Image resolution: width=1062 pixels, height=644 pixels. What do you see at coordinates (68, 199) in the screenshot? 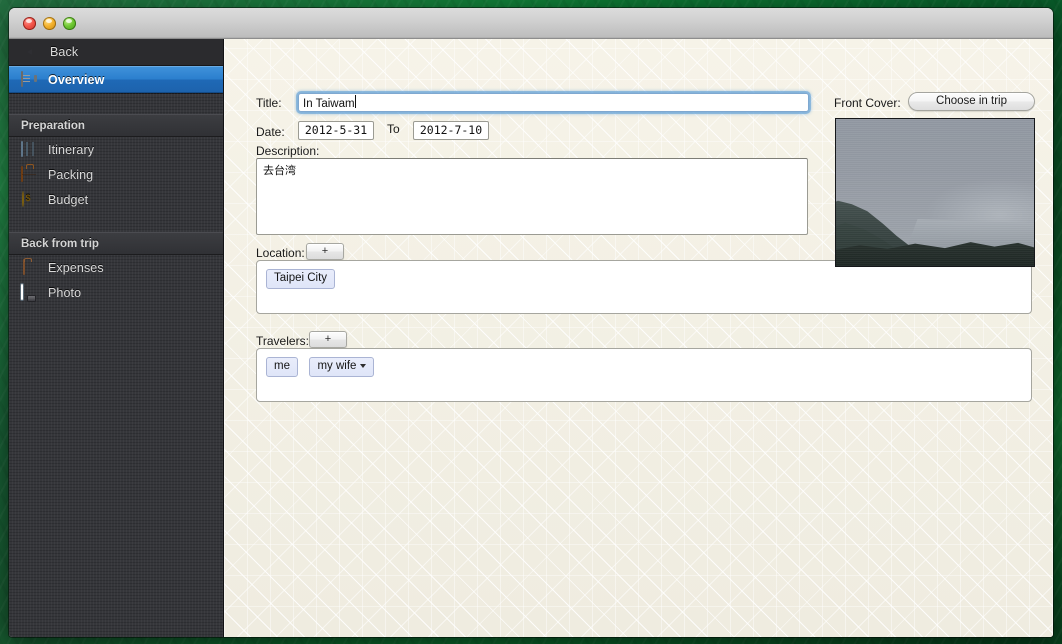
I see `sidebar-item-label: Budget` at bounding box center [68, 199].